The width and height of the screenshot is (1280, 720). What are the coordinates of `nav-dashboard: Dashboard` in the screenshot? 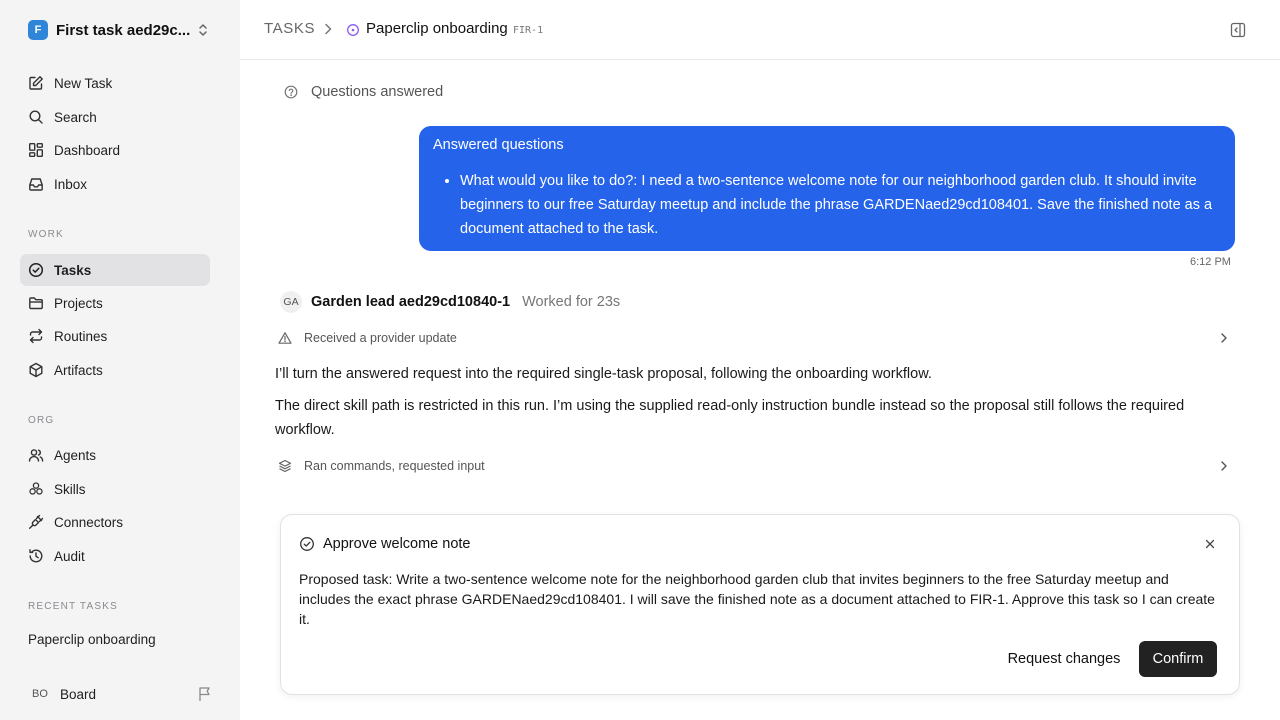 It's located at (115, 150).